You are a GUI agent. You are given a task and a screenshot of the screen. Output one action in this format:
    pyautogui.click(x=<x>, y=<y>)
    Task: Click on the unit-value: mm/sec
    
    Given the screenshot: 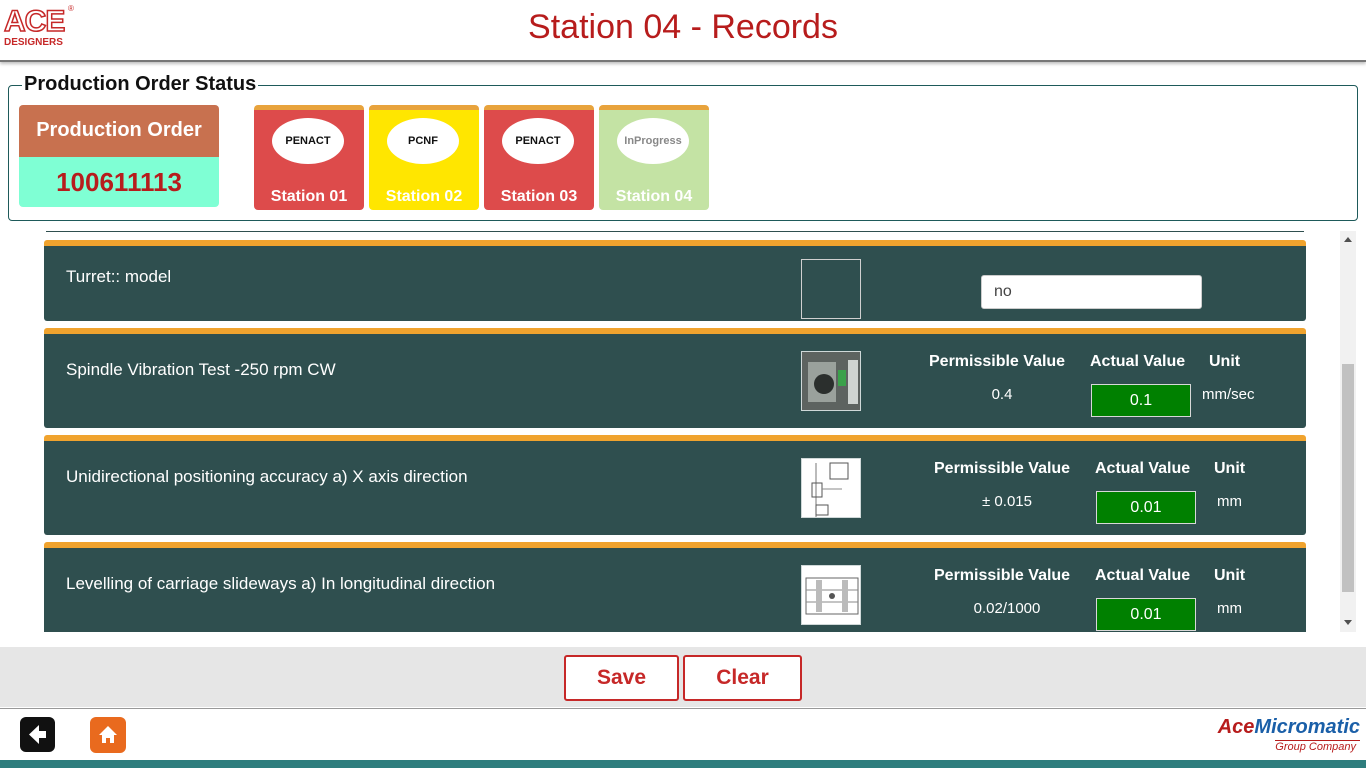 What is the action you would take?
    pyautogui.click(x=1228, y=394)
    